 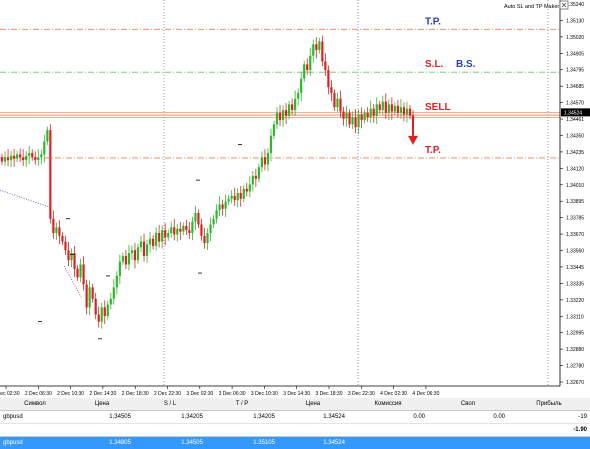 I want to click on x-tick-label: 3 Dec 14:30, so click(x=296, y=394).